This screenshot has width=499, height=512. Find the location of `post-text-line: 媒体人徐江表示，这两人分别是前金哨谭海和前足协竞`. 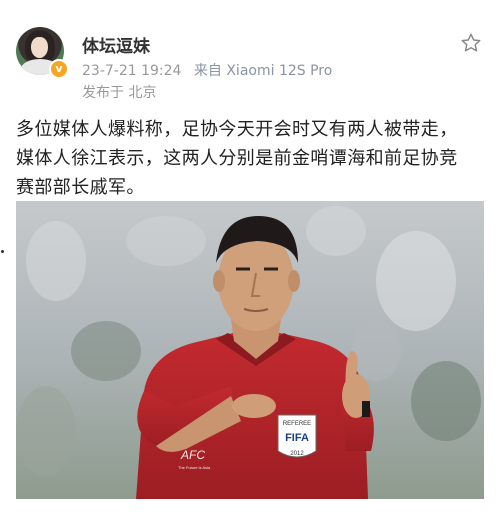

post-text-line: 媒体人徐江表示，这两人分别是前金哨谭海和前足协竞 is located at coordinates (237, 158).